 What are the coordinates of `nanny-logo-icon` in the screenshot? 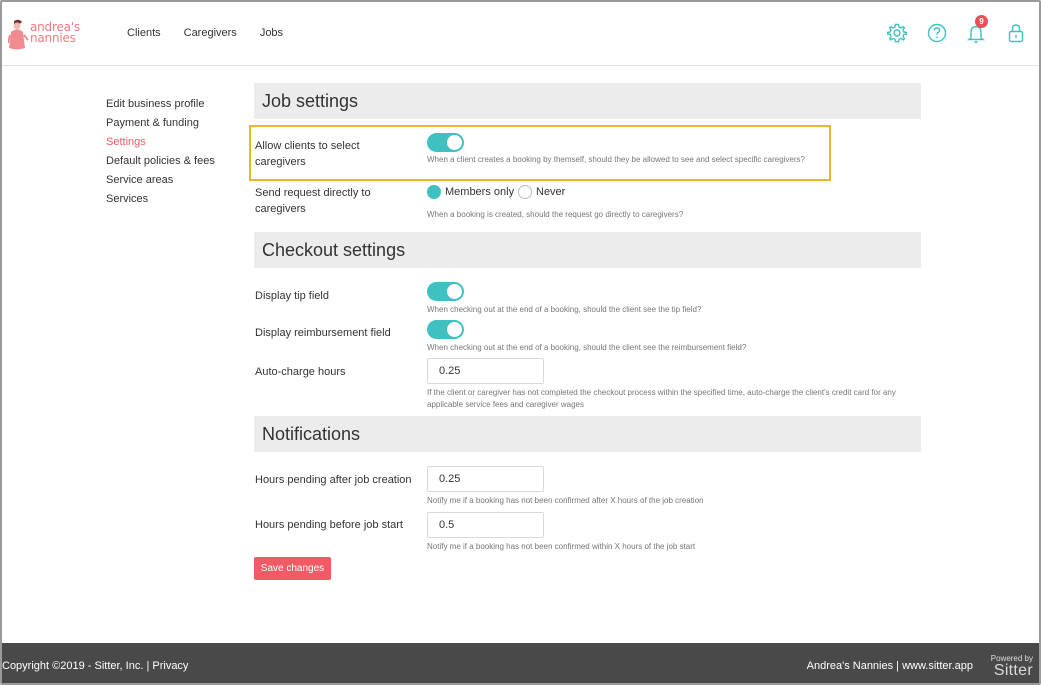 It's located at (18, 34).